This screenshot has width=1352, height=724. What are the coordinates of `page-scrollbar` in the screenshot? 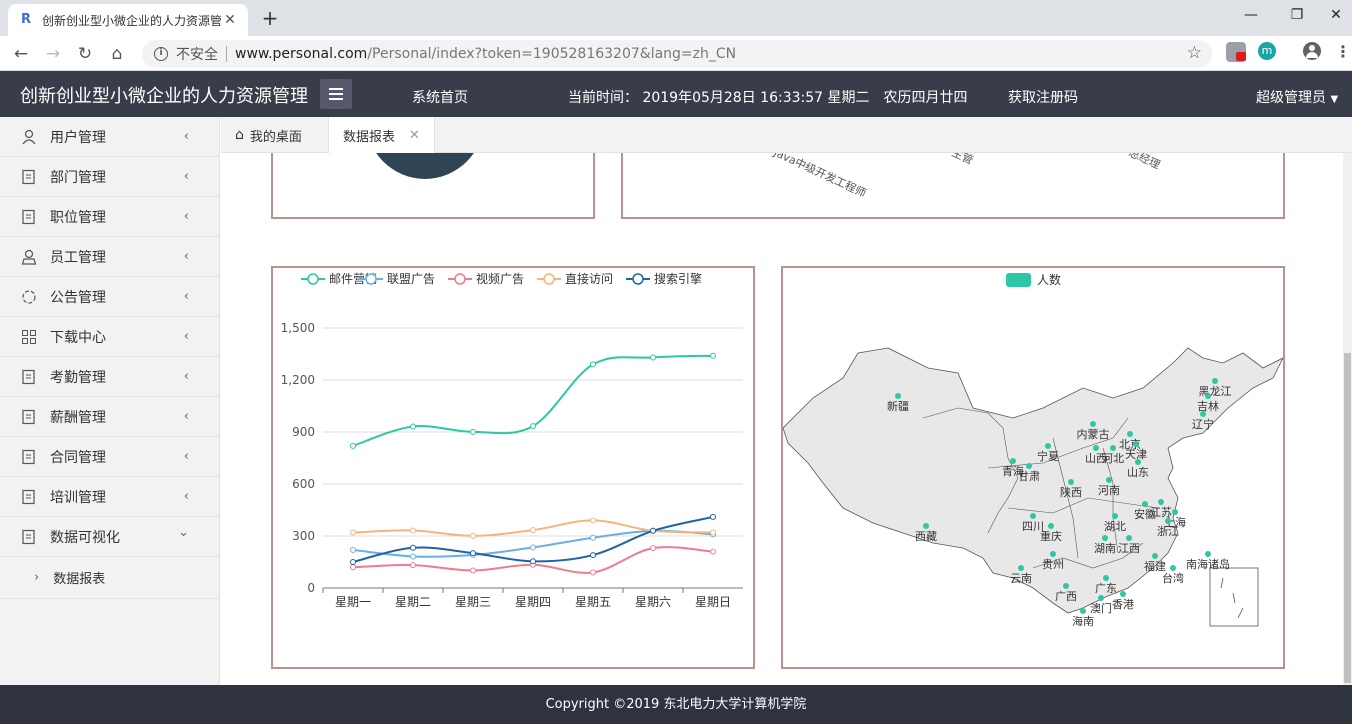 It's located at (1347, 419).